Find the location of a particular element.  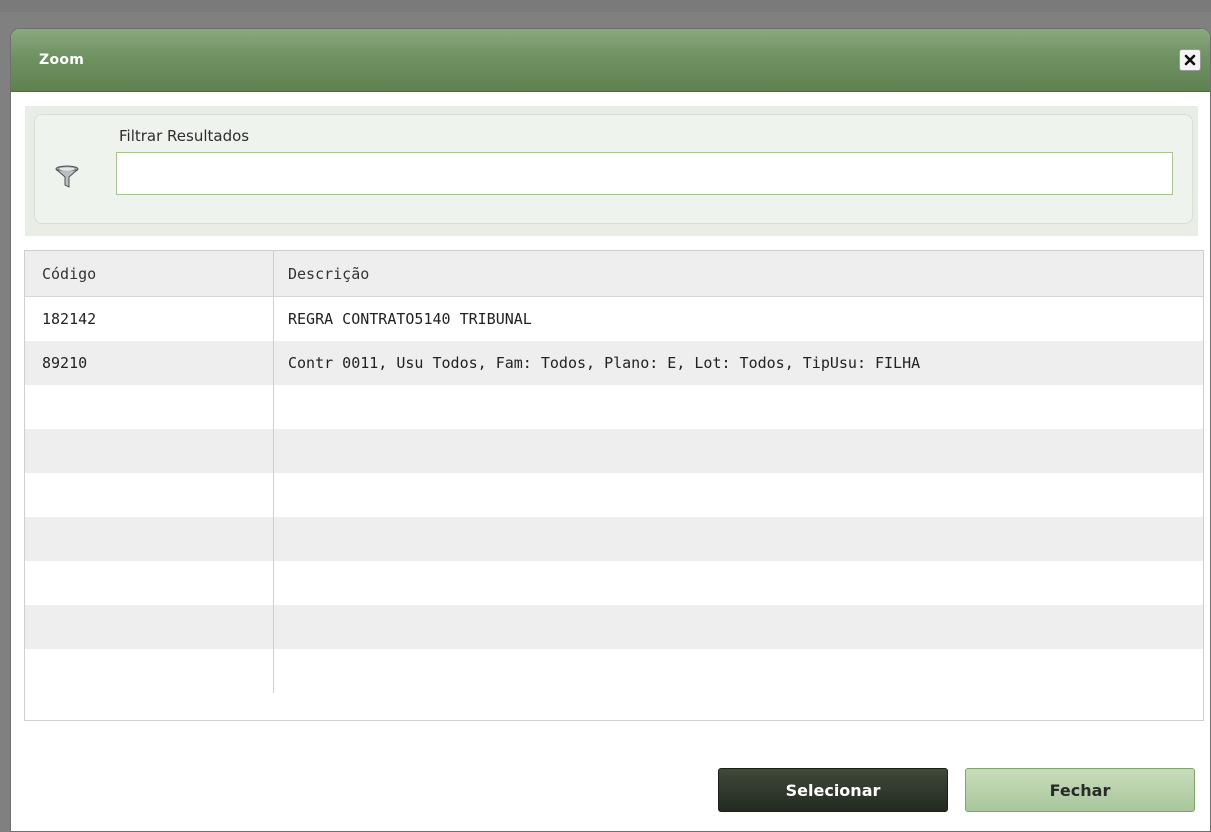

column-header-descricao: Descrição is located at coordinates (738, 273).